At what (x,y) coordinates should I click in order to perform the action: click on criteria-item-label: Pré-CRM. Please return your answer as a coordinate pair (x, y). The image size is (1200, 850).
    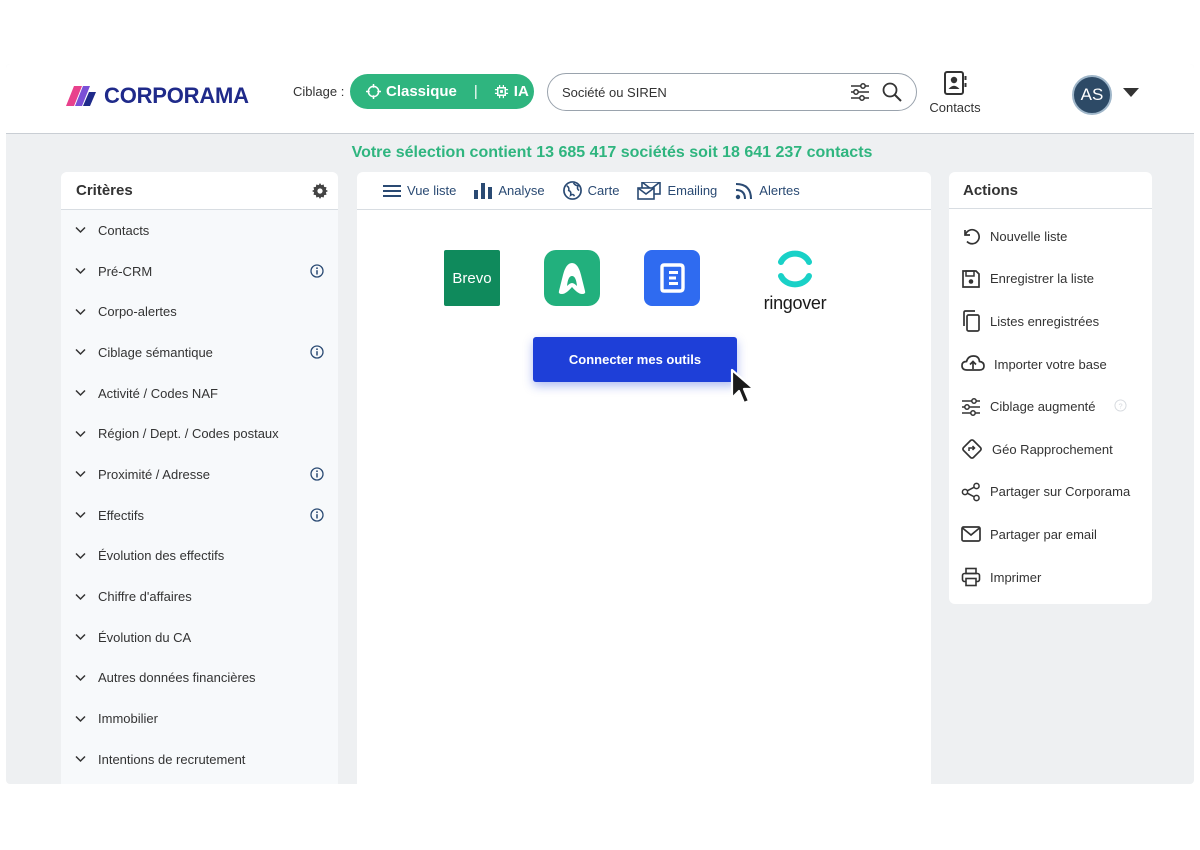
    Looking at the image, I should click on (125, 271).